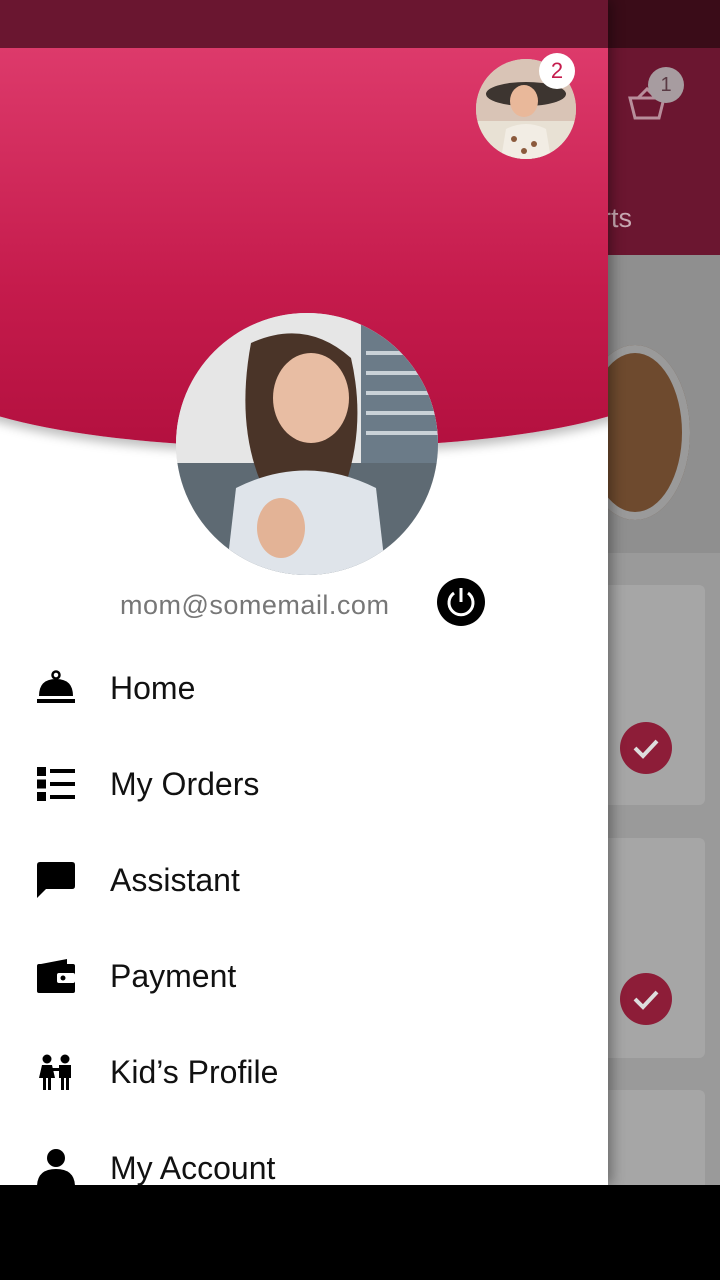 The height and width of the screenshot is (1280, 720). Describe the element at coordinates (304, 24) in the screenshot. I see `status-bar` at that location.